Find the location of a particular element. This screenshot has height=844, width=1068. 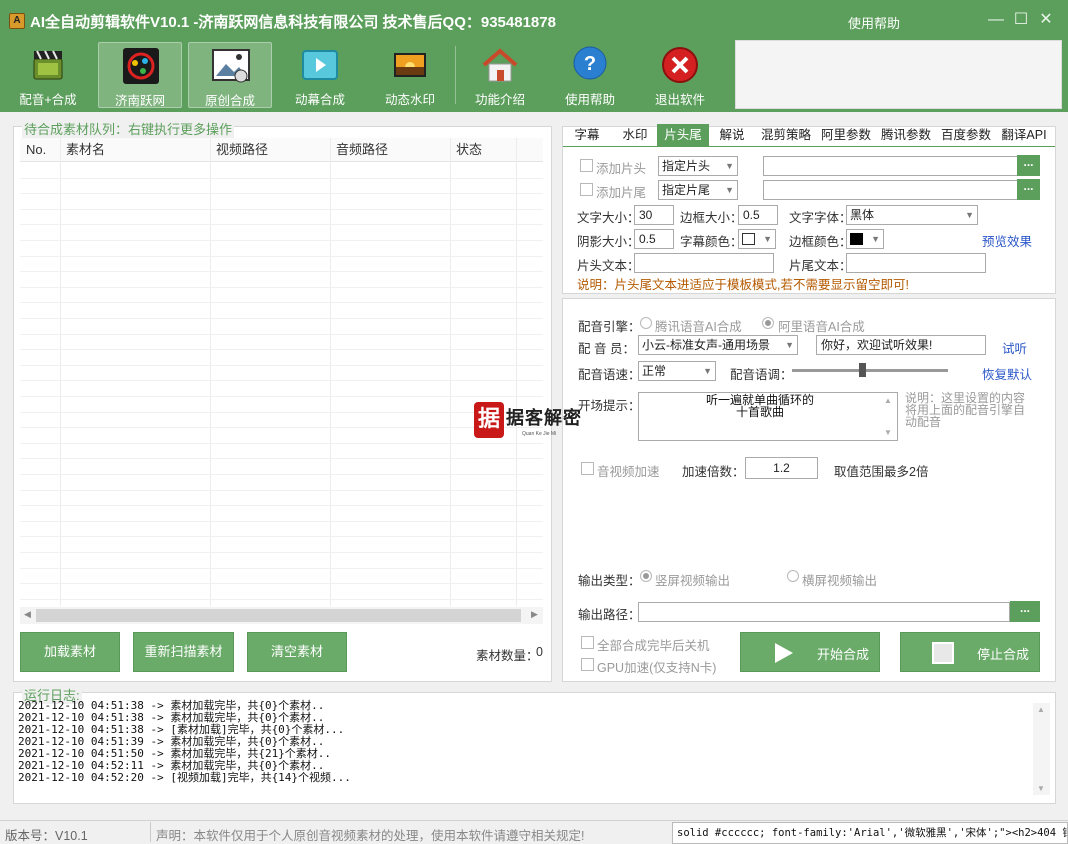

tab-subtitle: 字幕 is located at coordinates (587, 135).